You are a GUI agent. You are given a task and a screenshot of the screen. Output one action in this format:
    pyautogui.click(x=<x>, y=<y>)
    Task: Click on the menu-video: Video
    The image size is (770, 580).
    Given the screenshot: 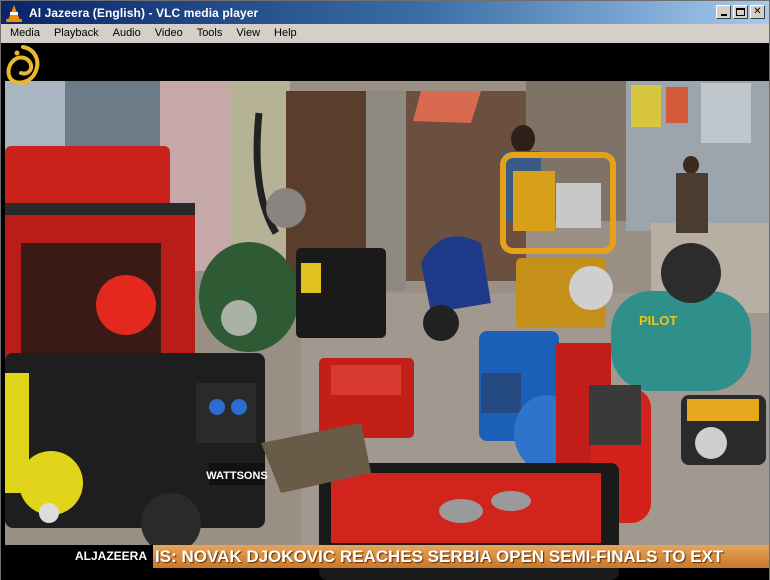 What is the action you would take?
    pyautogui.click(x=169, y=33)
    